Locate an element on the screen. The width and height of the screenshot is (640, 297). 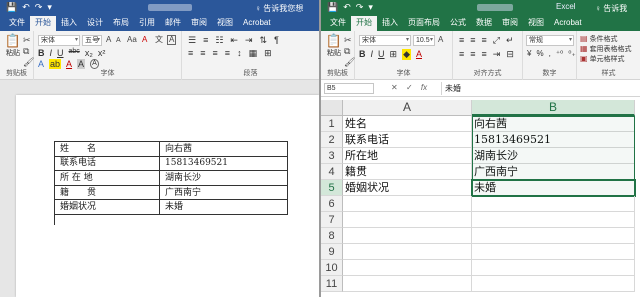
orientation-icon: ⤢ is located at coordinates (496, 40).